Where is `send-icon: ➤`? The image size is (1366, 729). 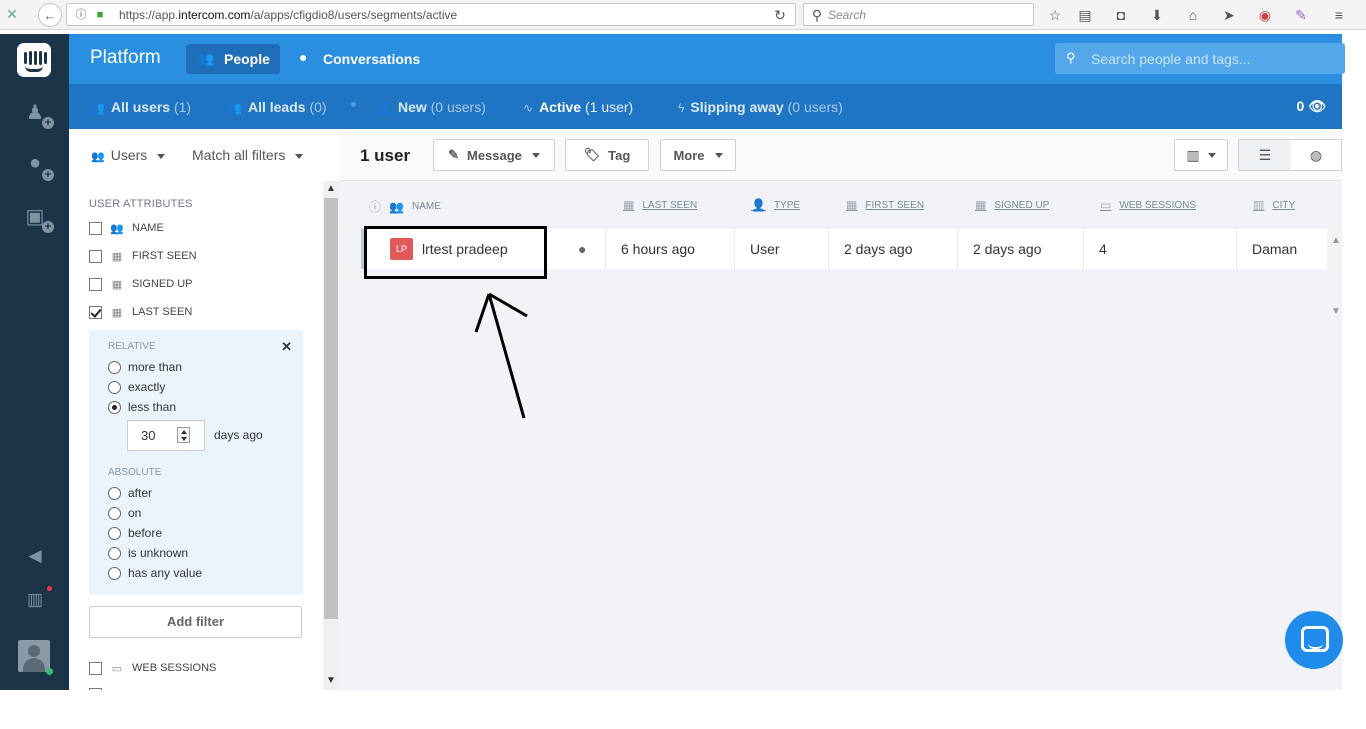
send-icon: ➤ is located at coordinates (1229, 15).